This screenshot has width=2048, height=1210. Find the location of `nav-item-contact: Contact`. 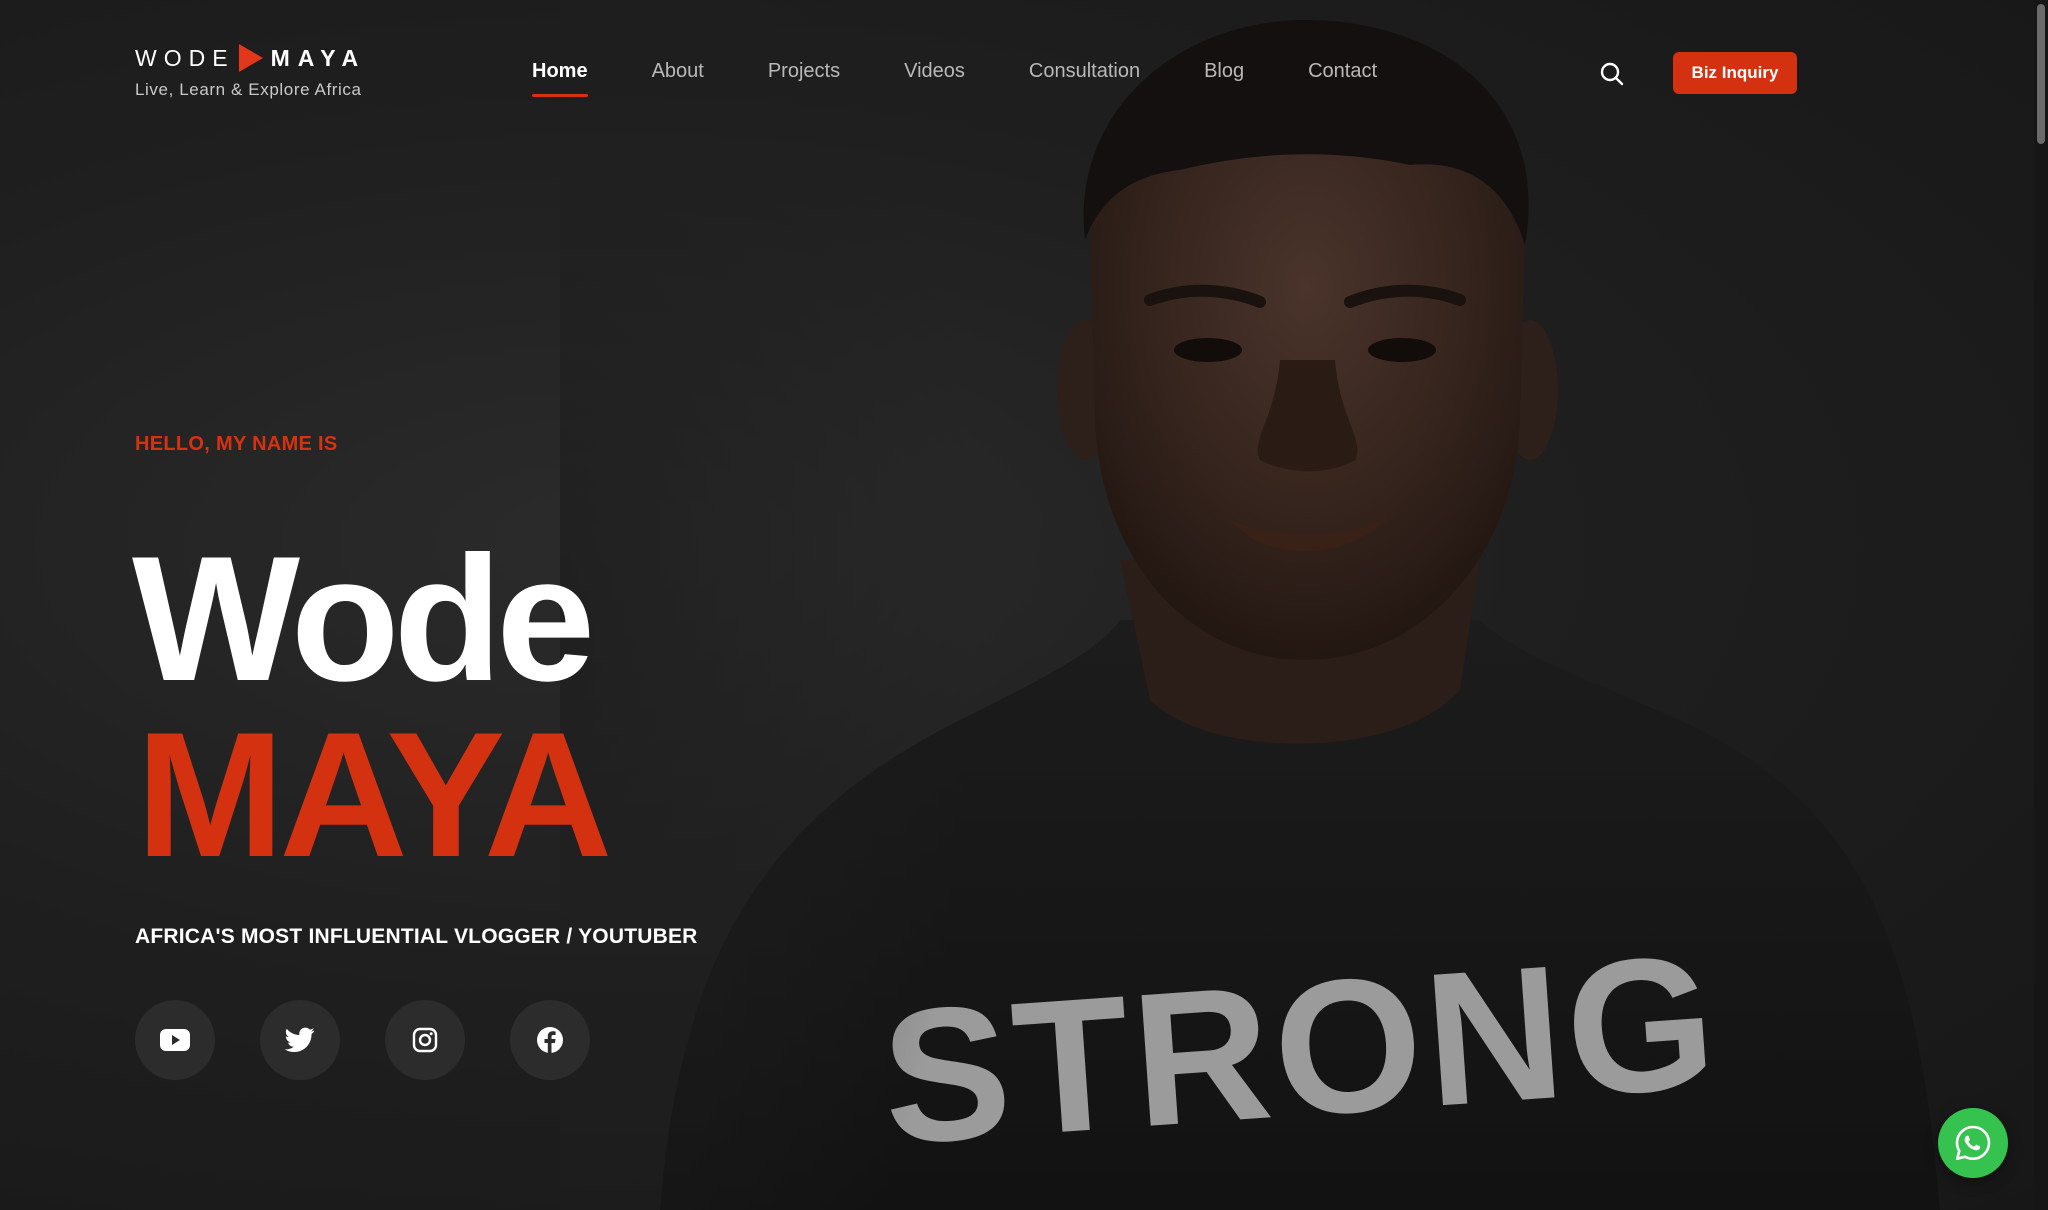

nav-item-contact: Contact is located at coordinates (1342, 78).